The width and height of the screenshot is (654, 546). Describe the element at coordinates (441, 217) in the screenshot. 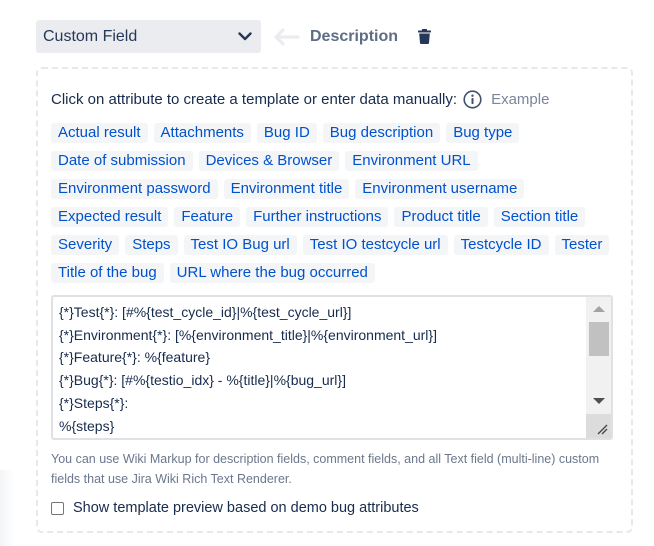

I see `attribute-chip-product-title: Product title` at that location.